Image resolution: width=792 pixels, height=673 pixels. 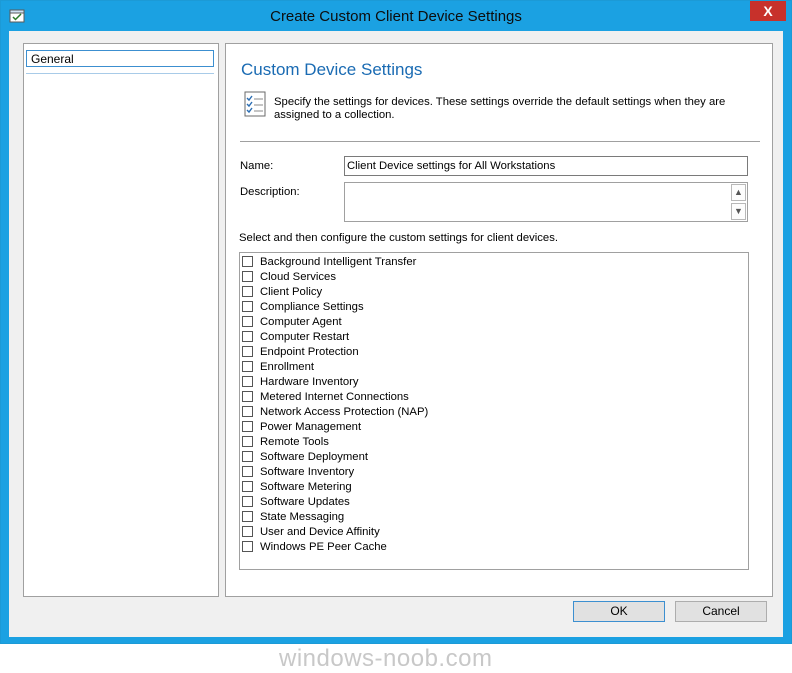 I want to click on title-bar: Create Custom Client Device Settings X, so click(x=396, y=16).